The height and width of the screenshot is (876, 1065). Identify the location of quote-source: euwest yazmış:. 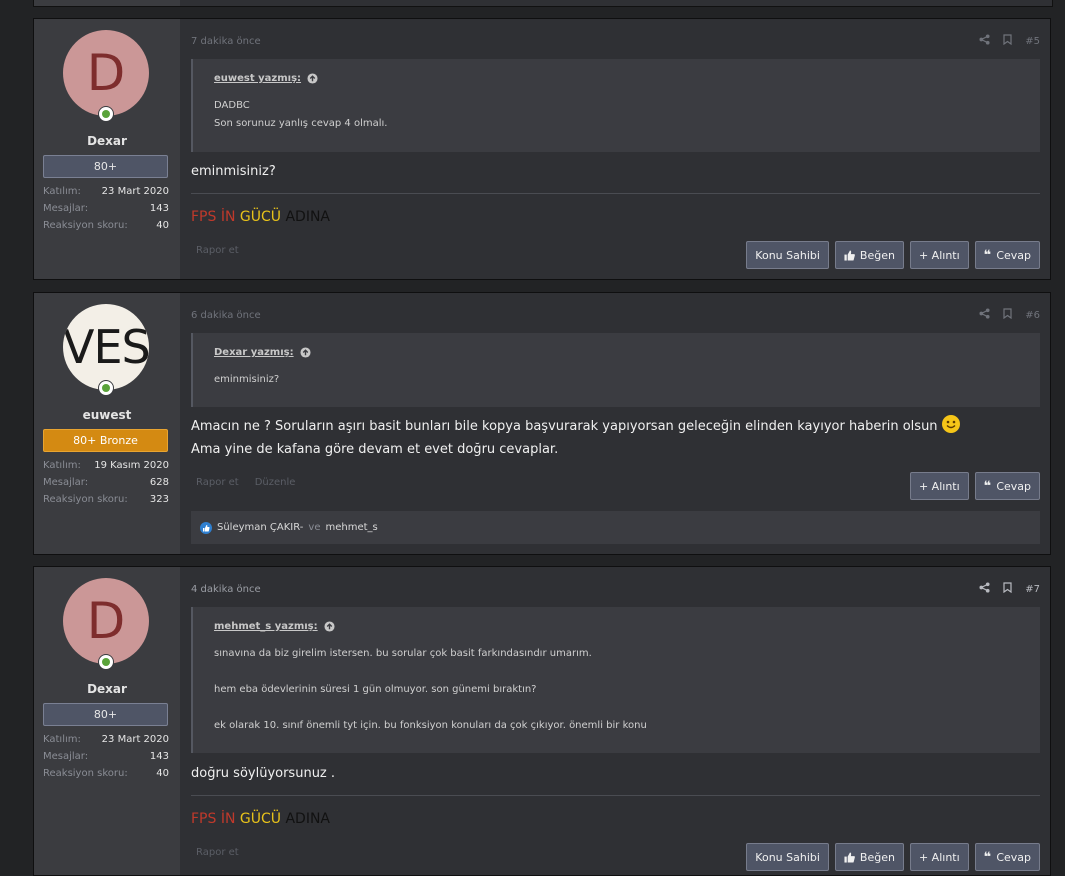
(617, 78).